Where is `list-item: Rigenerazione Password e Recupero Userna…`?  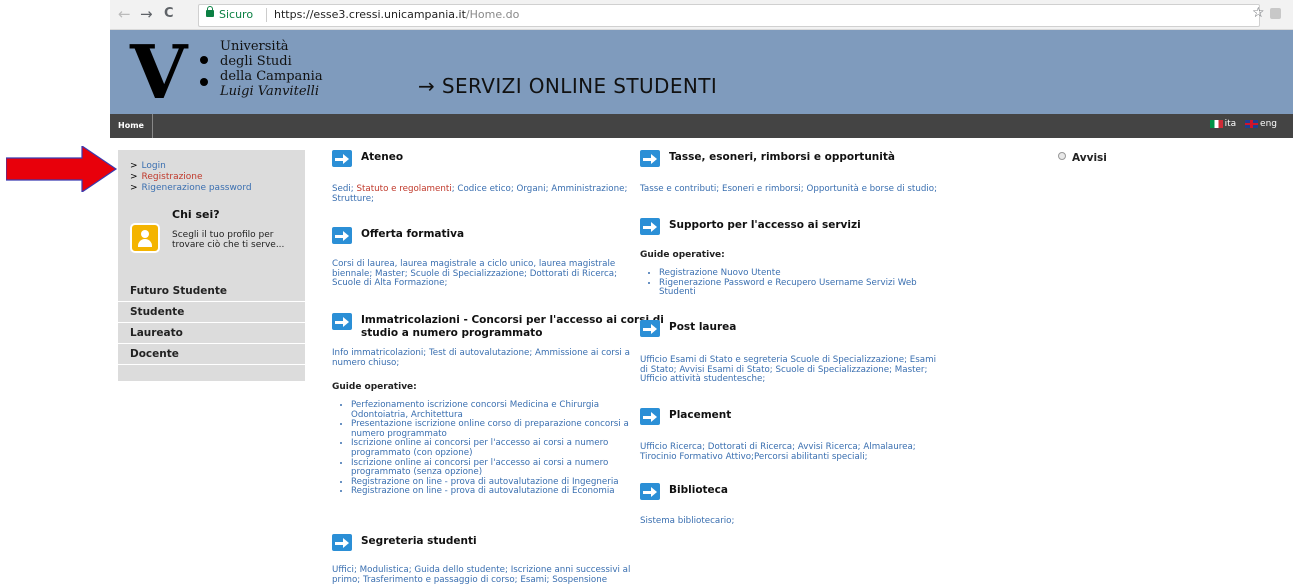
list-item: Rigenerazione Password e Recupero Userna… is located at coordinates (804, 288).